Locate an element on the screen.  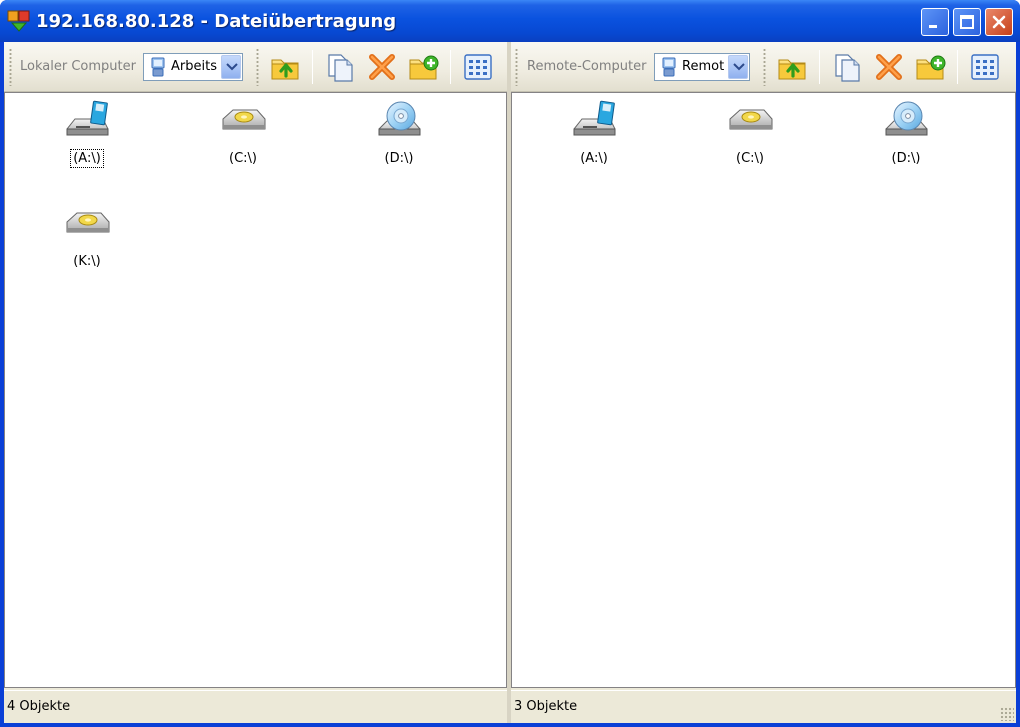
remote-location-value: Remot is located at coordinates (703, 66).